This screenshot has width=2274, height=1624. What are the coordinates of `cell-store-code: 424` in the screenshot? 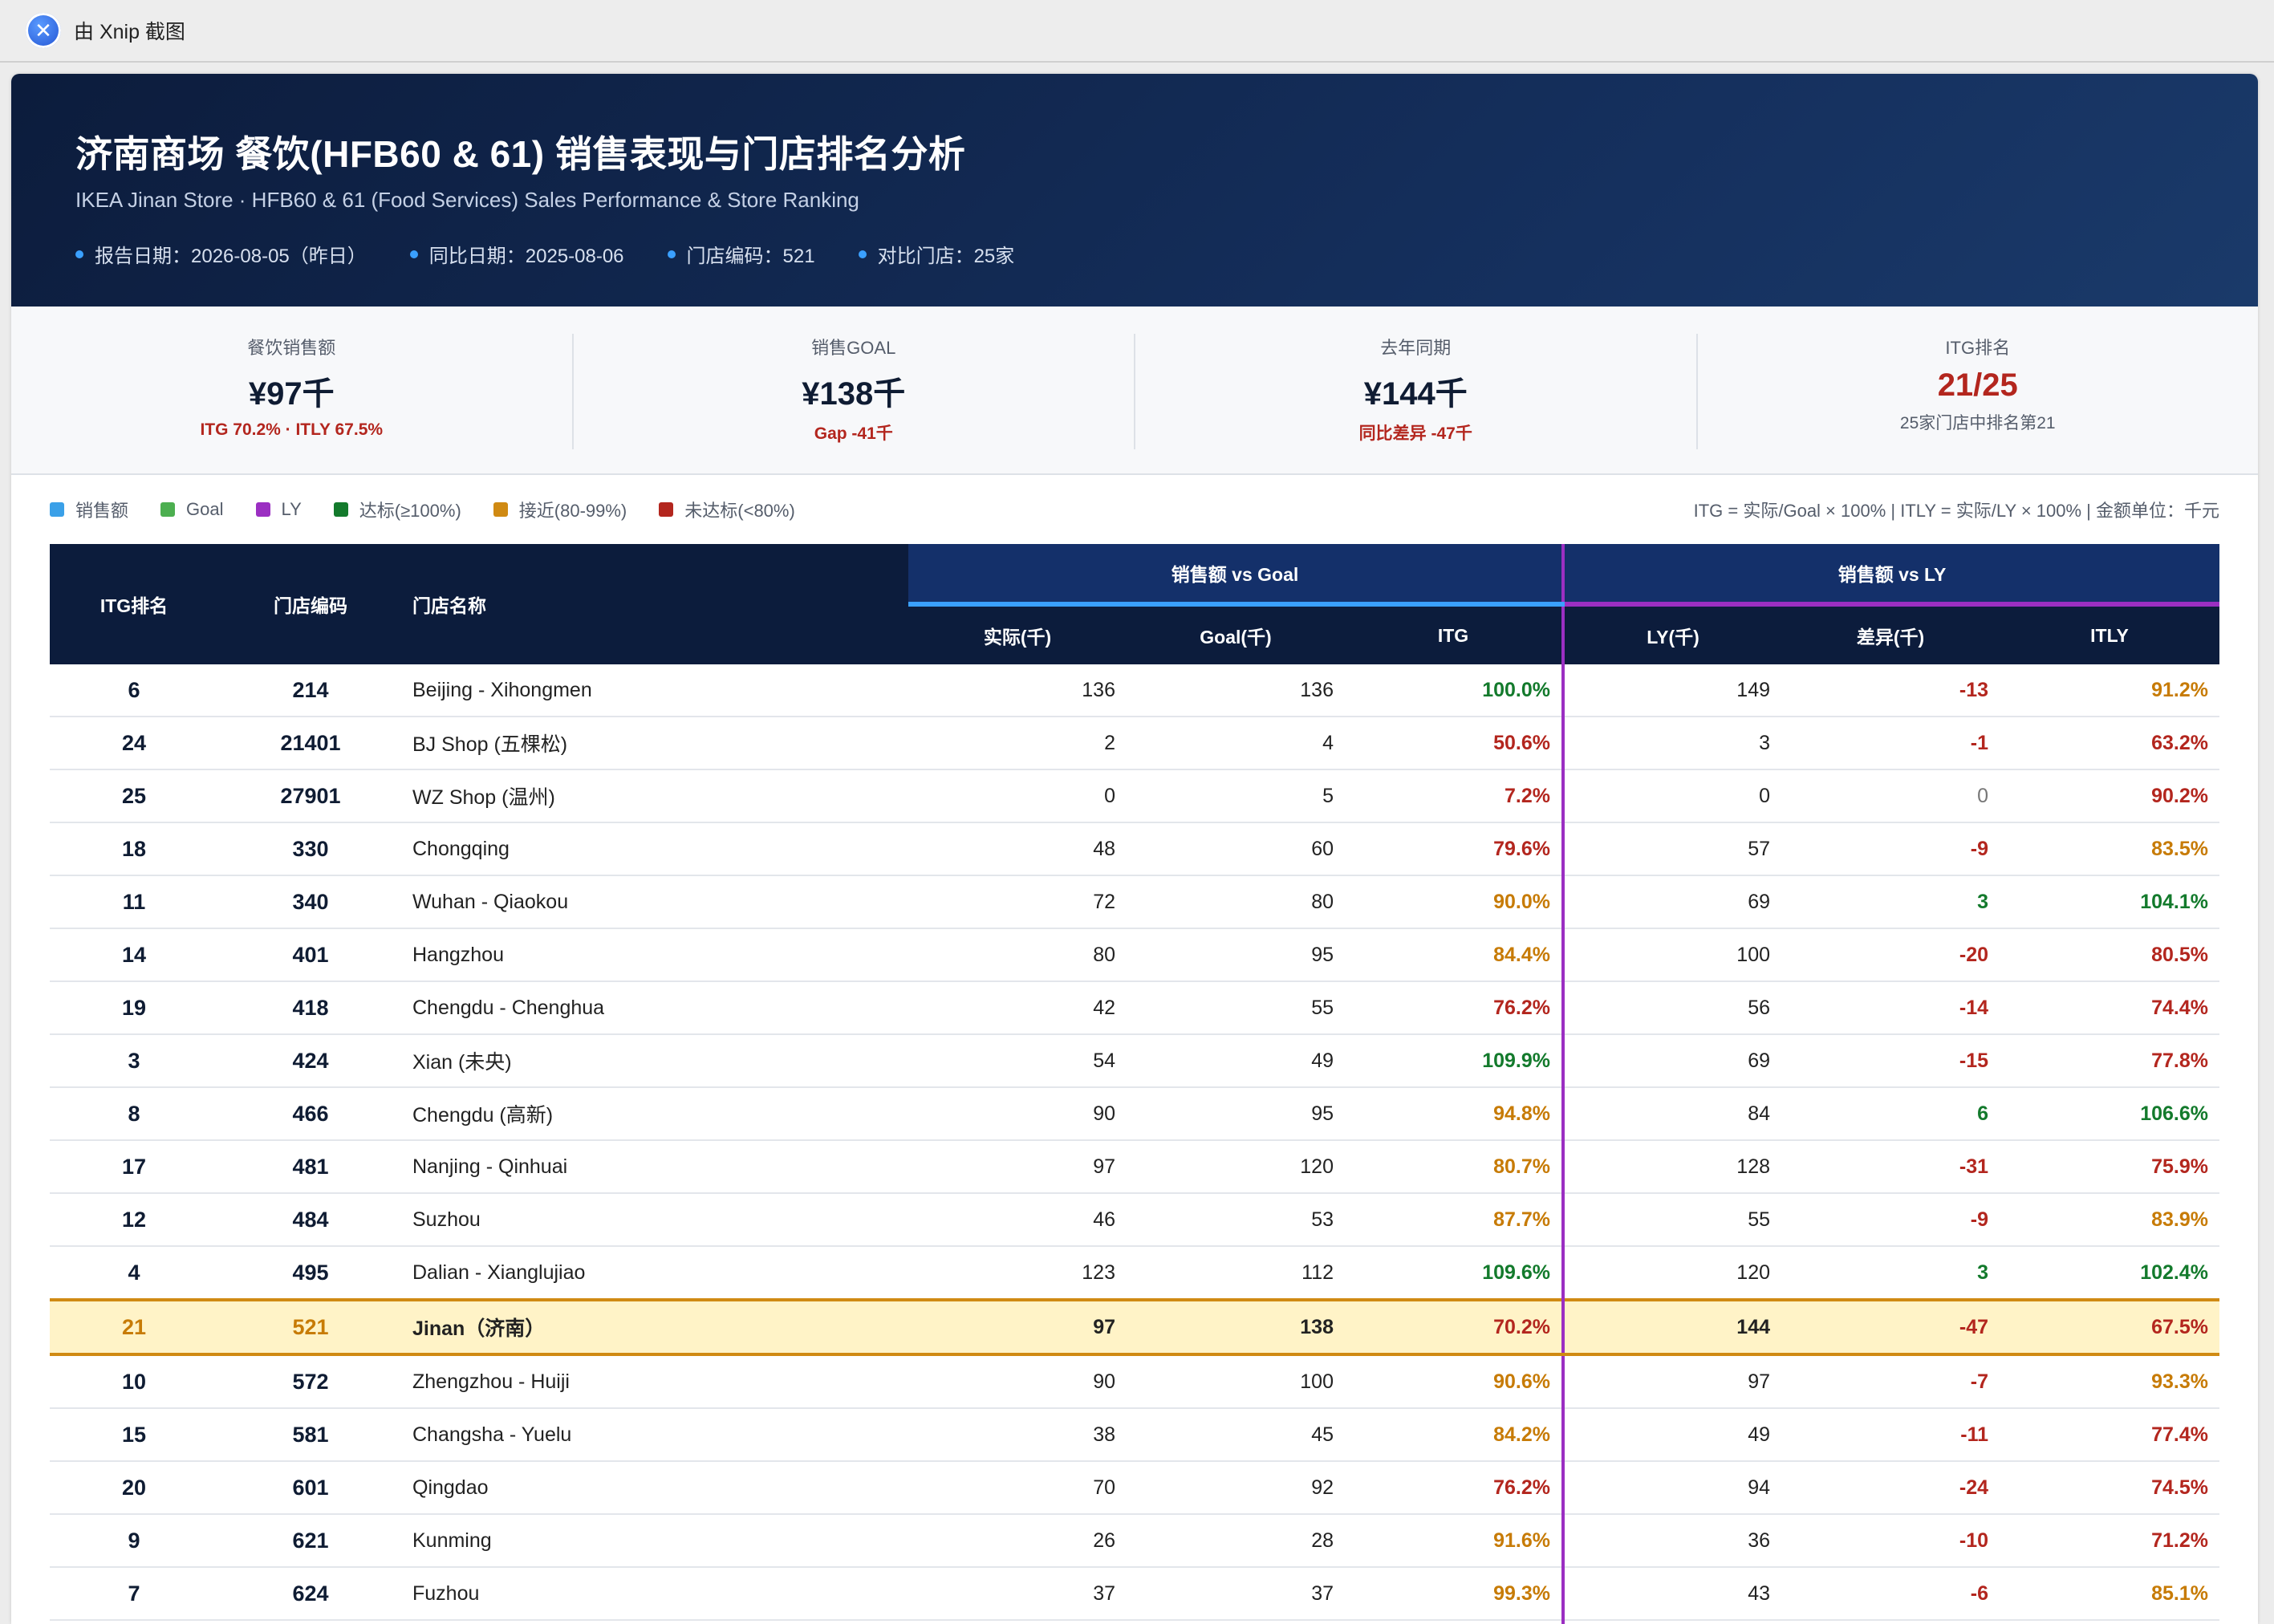 It's located at (310, 1061).